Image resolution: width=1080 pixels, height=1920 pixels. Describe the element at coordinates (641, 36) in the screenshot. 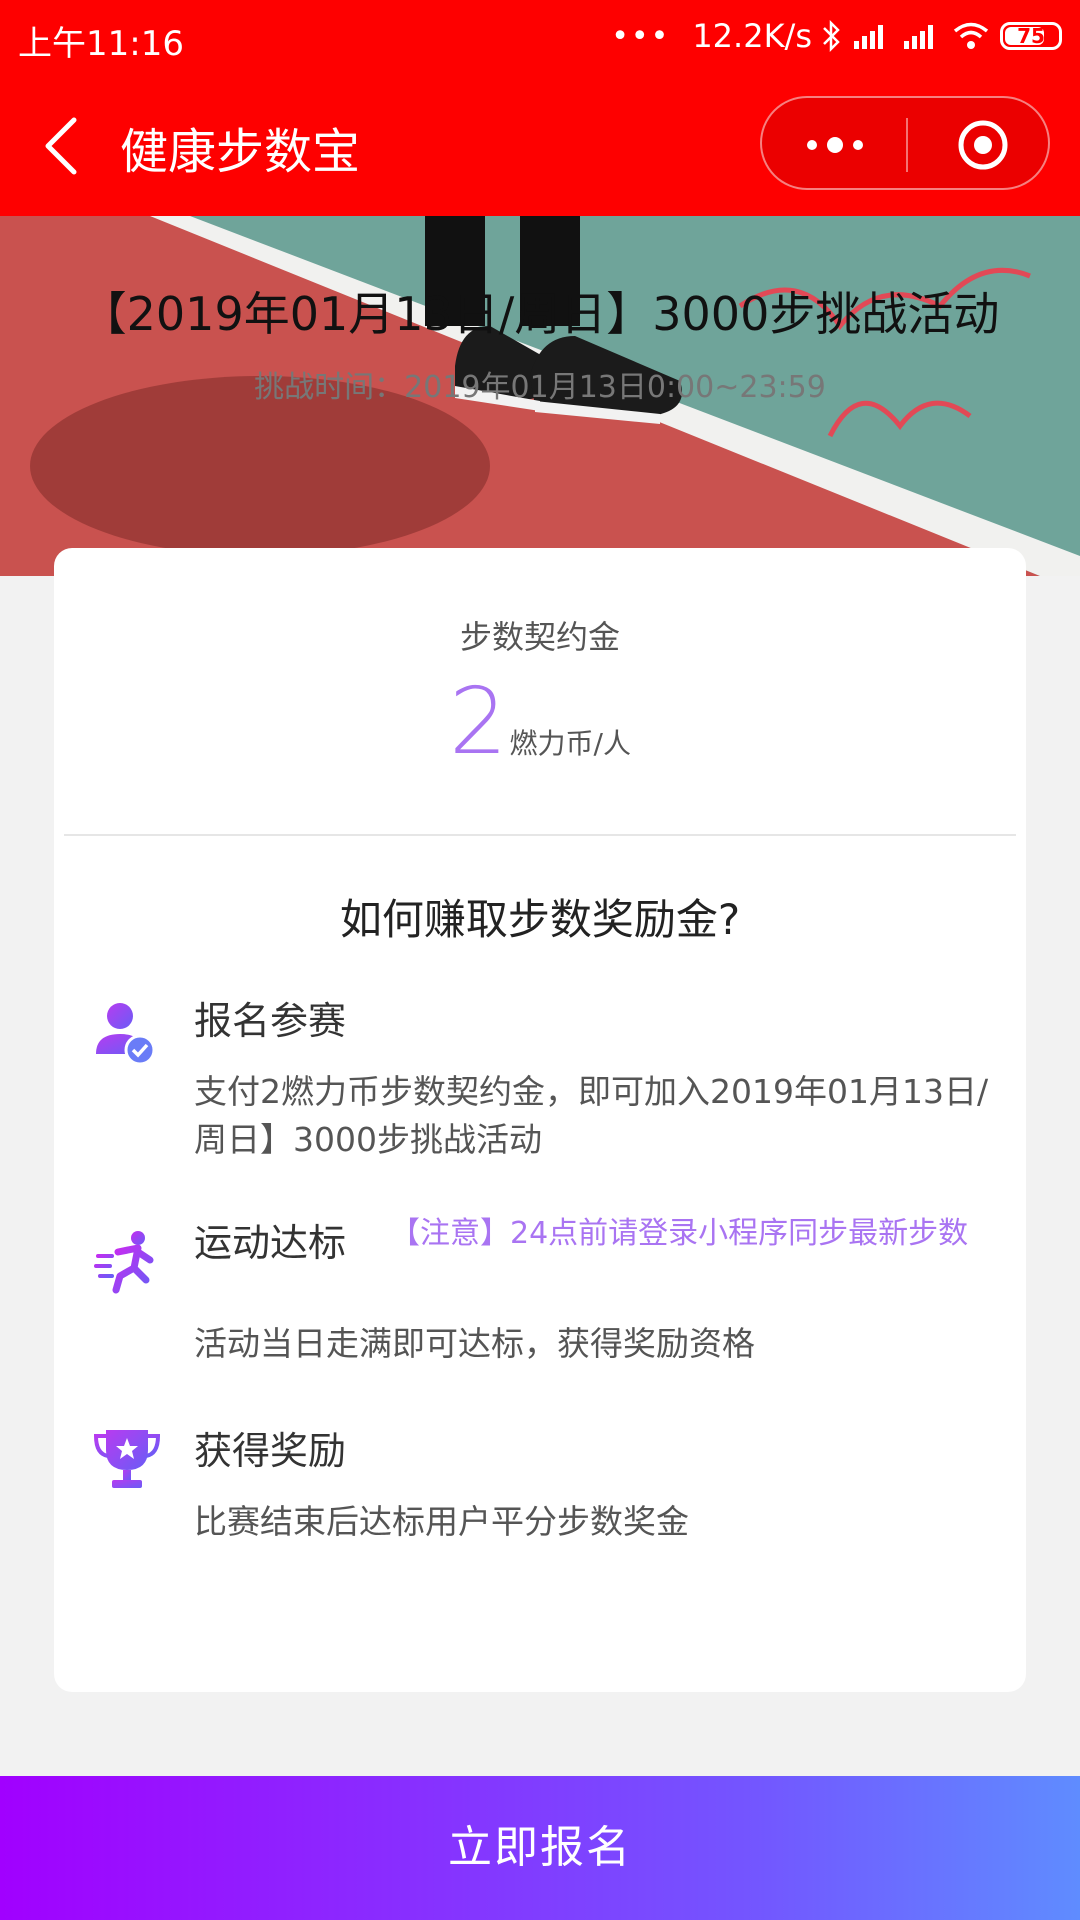

I see `more-notifications-icon: •••` at that location.